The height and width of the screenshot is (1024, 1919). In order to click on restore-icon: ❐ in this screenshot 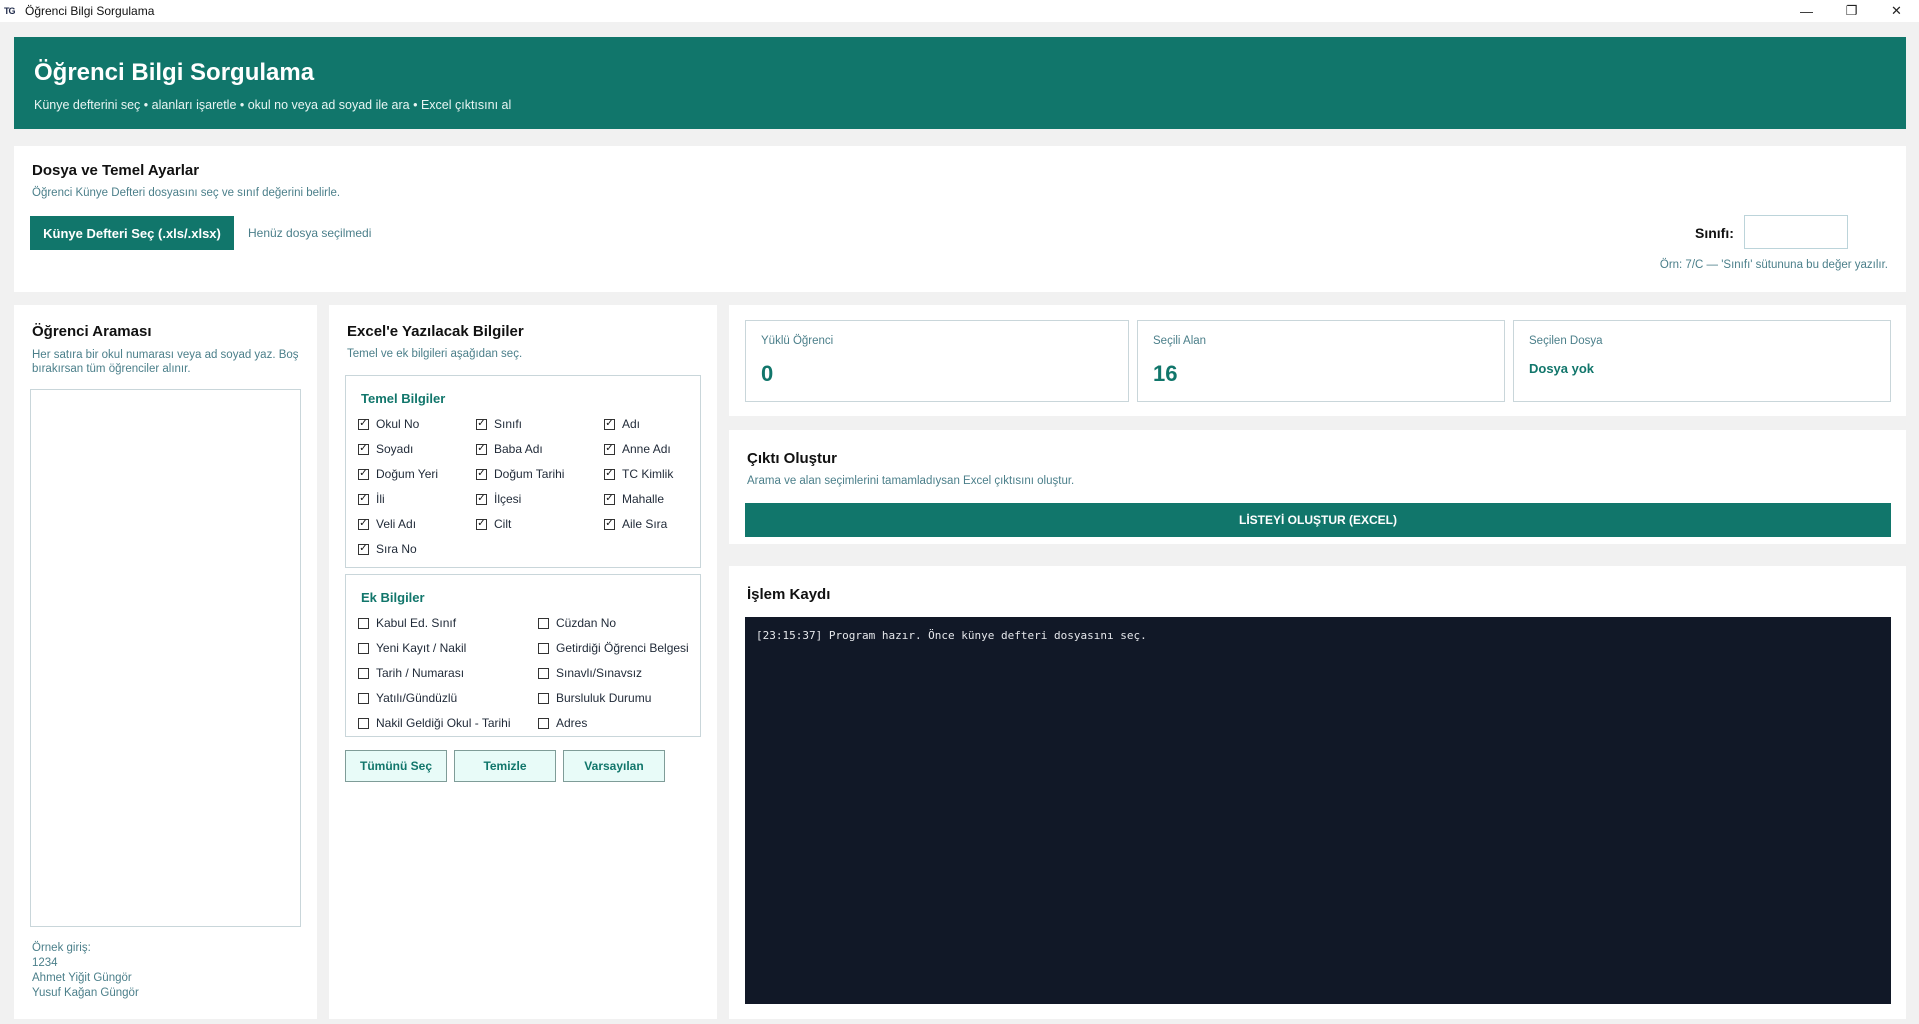, I will do `click(1851, 11)`.